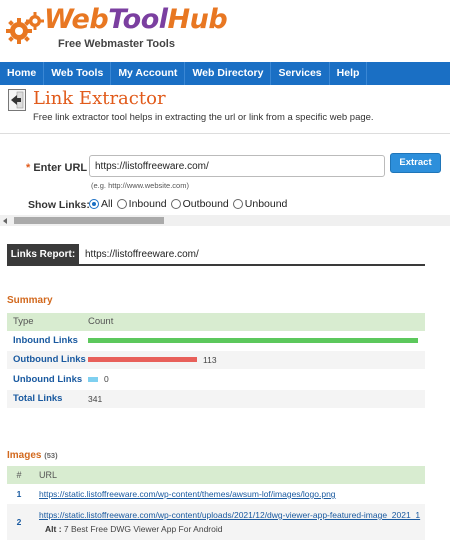  Describe the element at coordinates (415, 163) in the screenshot. I see `extract-button: Extract` at that location.